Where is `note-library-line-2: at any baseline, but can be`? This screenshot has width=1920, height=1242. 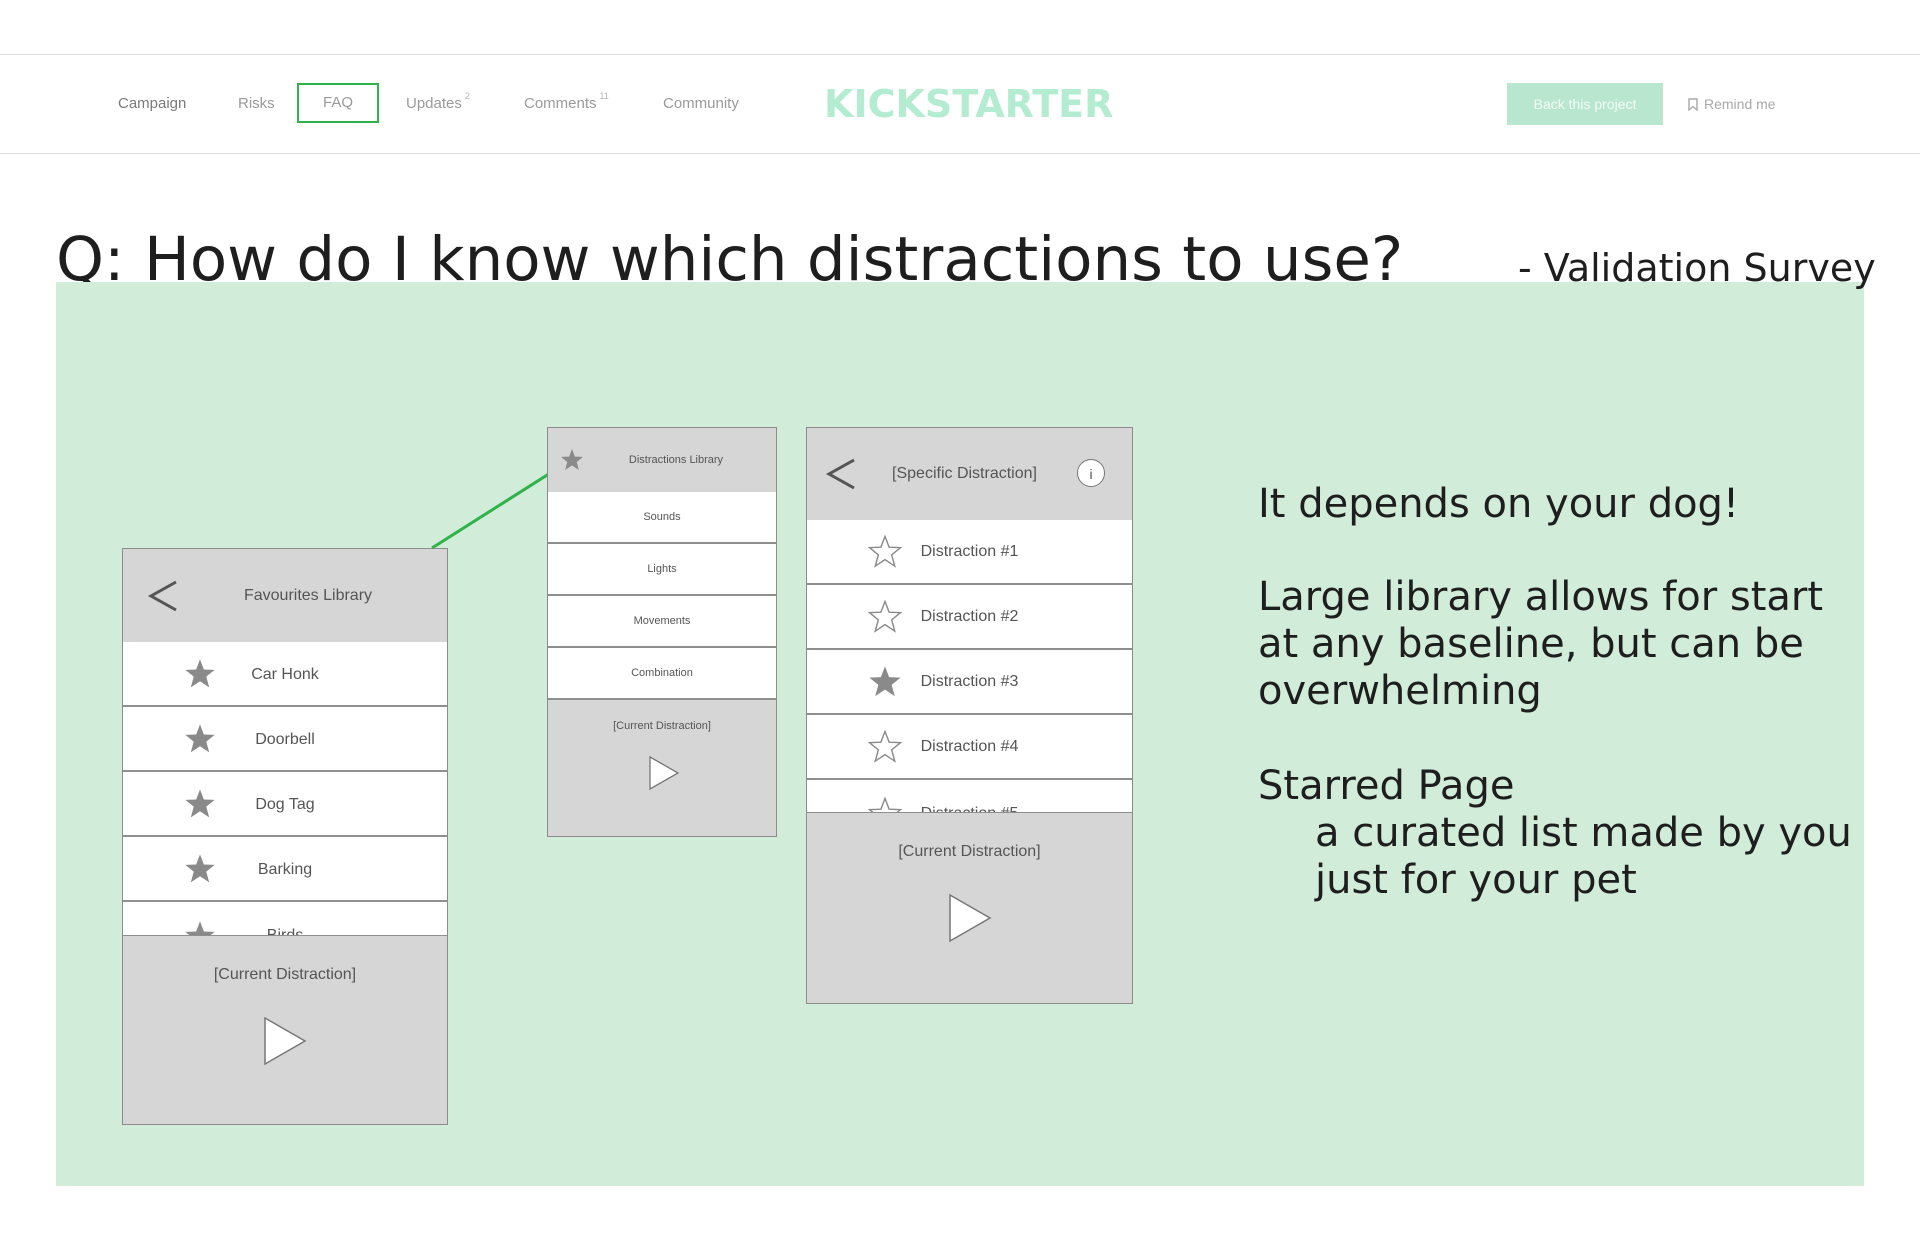 note-library-line-2: at any baseline, but can be is located at coordinates (1531, 644).